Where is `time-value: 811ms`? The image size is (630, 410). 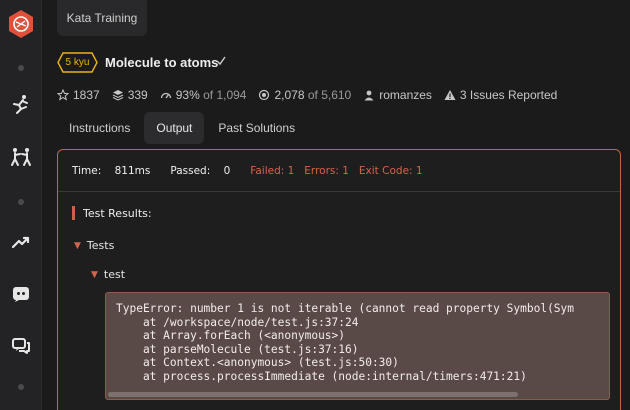
time-value: 811ms is located at coordinates (132, 170).